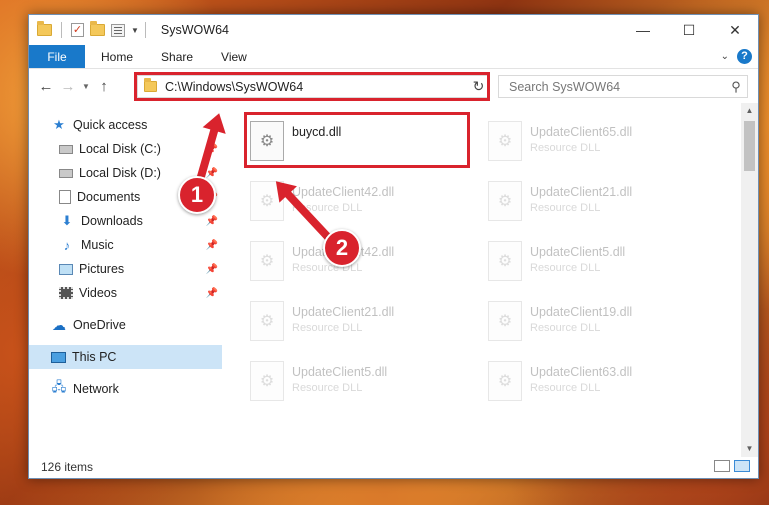 This screenshot has height=505, width=769. What do you see at coordinates (126, 245) in the screenshot?
I see `sidebar-item-music: ♪ Music 📌` at bounding box center [126, 245].